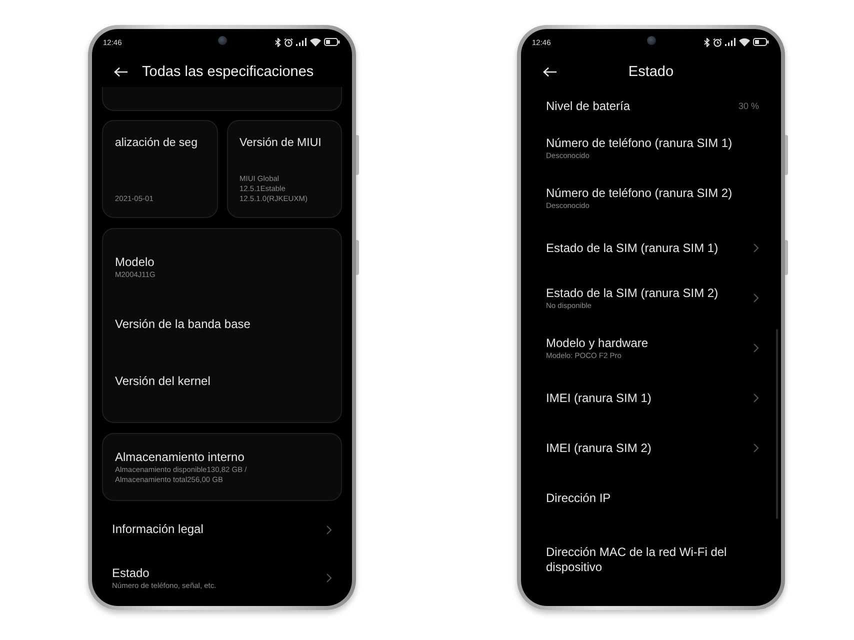 The image size is (854, 640). Describe the element at coordinates (748, 106) in the screenshot. I see `item-value: 30 %` at that location.